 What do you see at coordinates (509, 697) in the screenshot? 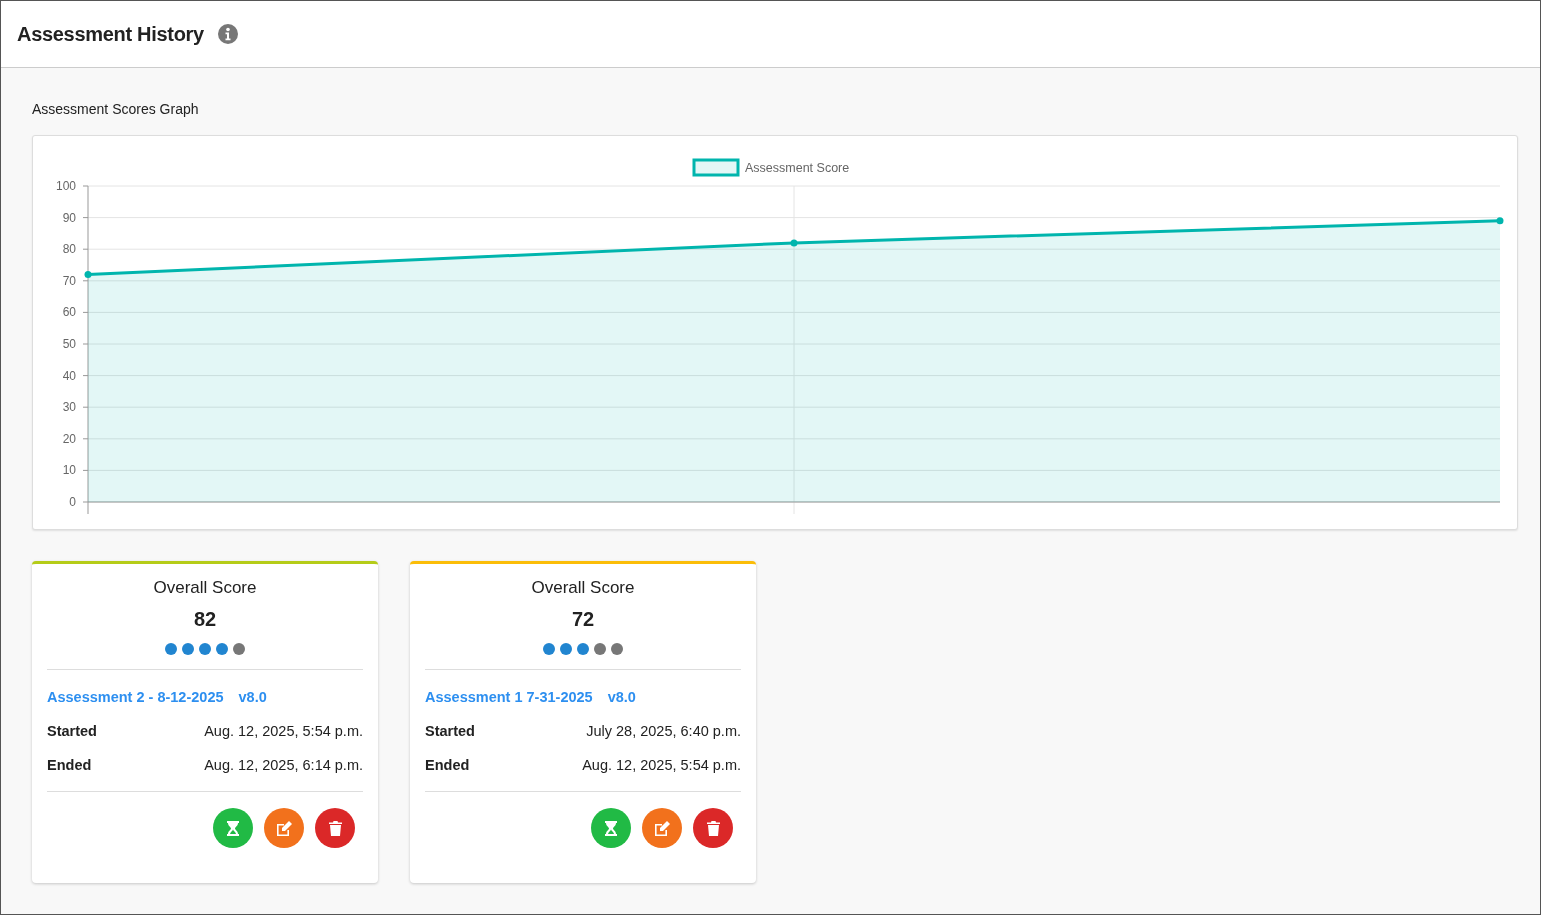
I see `assessment-link: Assessment 1 7-31-2025` at bounding box center [509, 697].